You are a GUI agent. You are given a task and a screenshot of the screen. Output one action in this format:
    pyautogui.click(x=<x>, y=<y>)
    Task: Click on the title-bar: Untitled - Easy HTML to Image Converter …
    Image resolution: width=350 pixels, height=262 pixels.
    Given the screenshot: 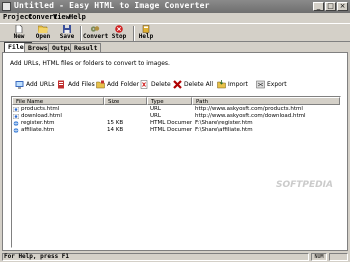 What is the action you would take?
    pyautogui.click(x=175, y=6)
    